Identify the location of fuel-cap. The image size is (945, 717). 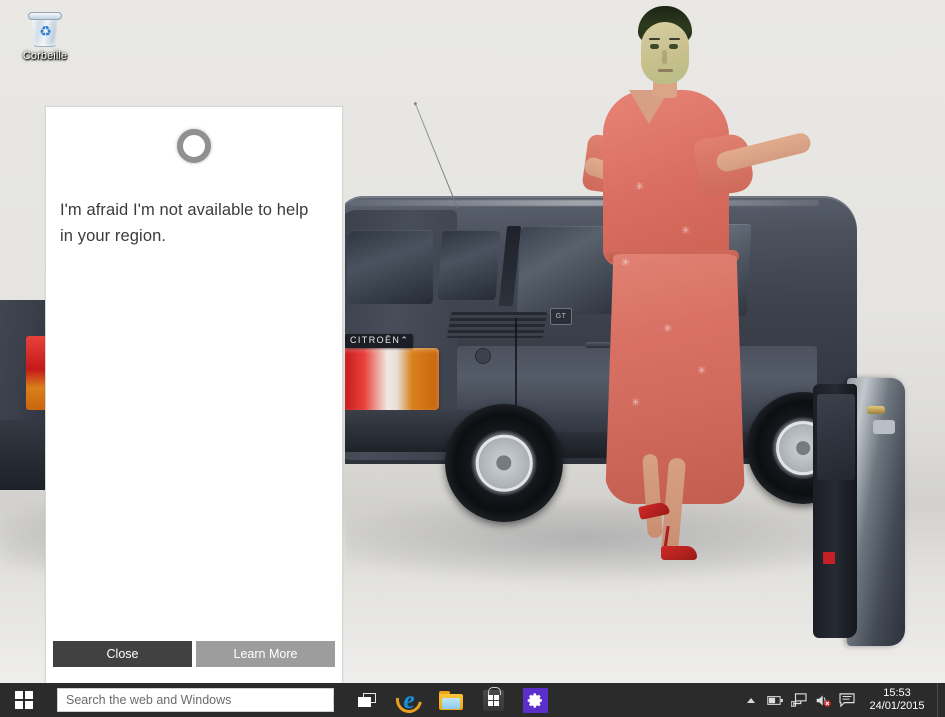
(483, 356).